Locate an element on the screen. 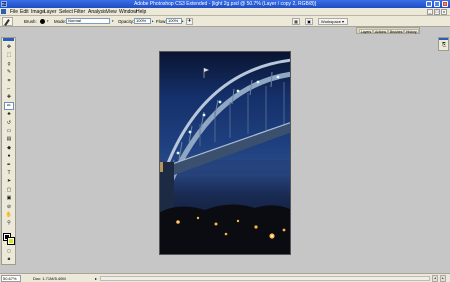 Image resolution: width=450 pixels, height=282 pixels. eyedropper-tool-icon: ⊘ is located at coordinates (9, 207).